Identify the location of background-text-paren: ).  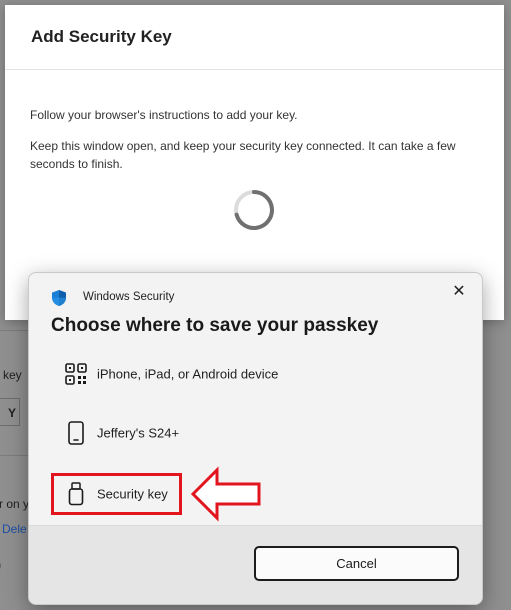
(0, 565).